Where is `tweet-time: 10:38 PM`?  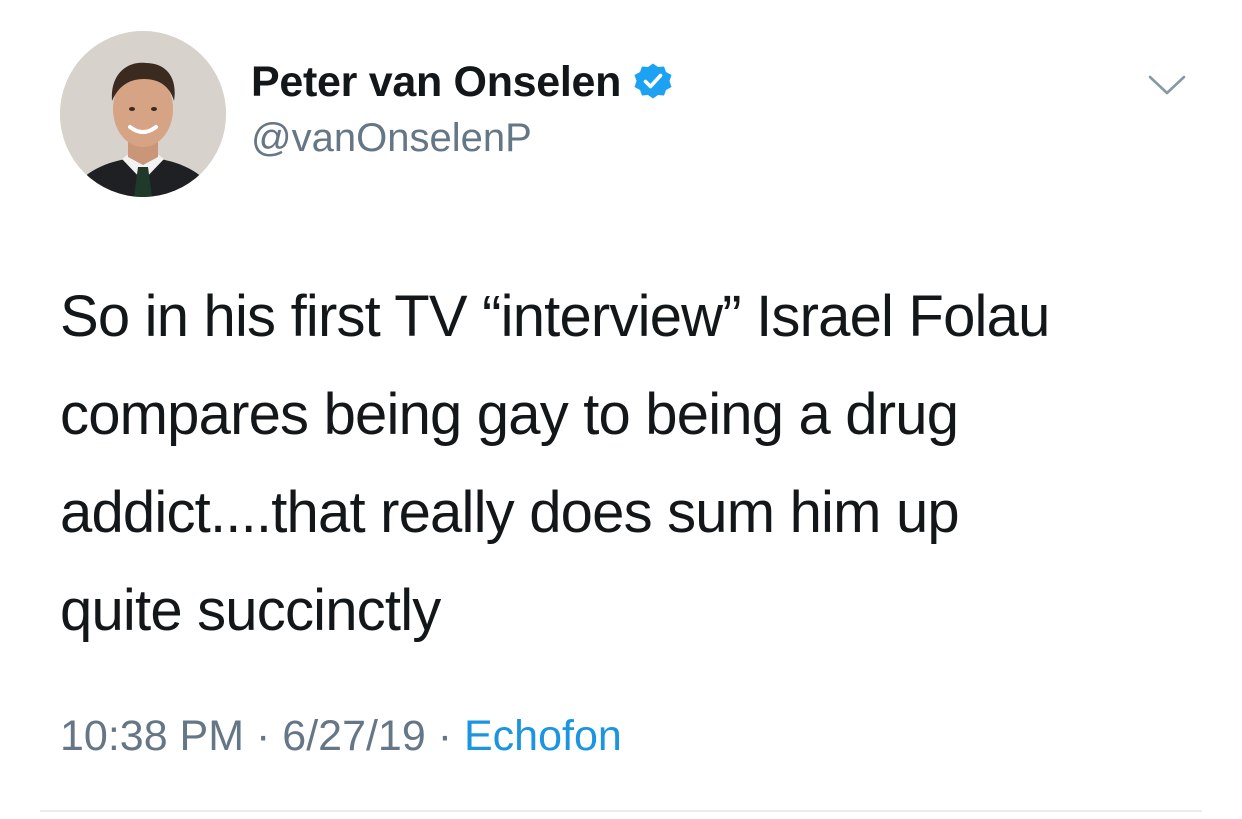
tweet-time: 10:38 PM is located at coordinates (152, 736).